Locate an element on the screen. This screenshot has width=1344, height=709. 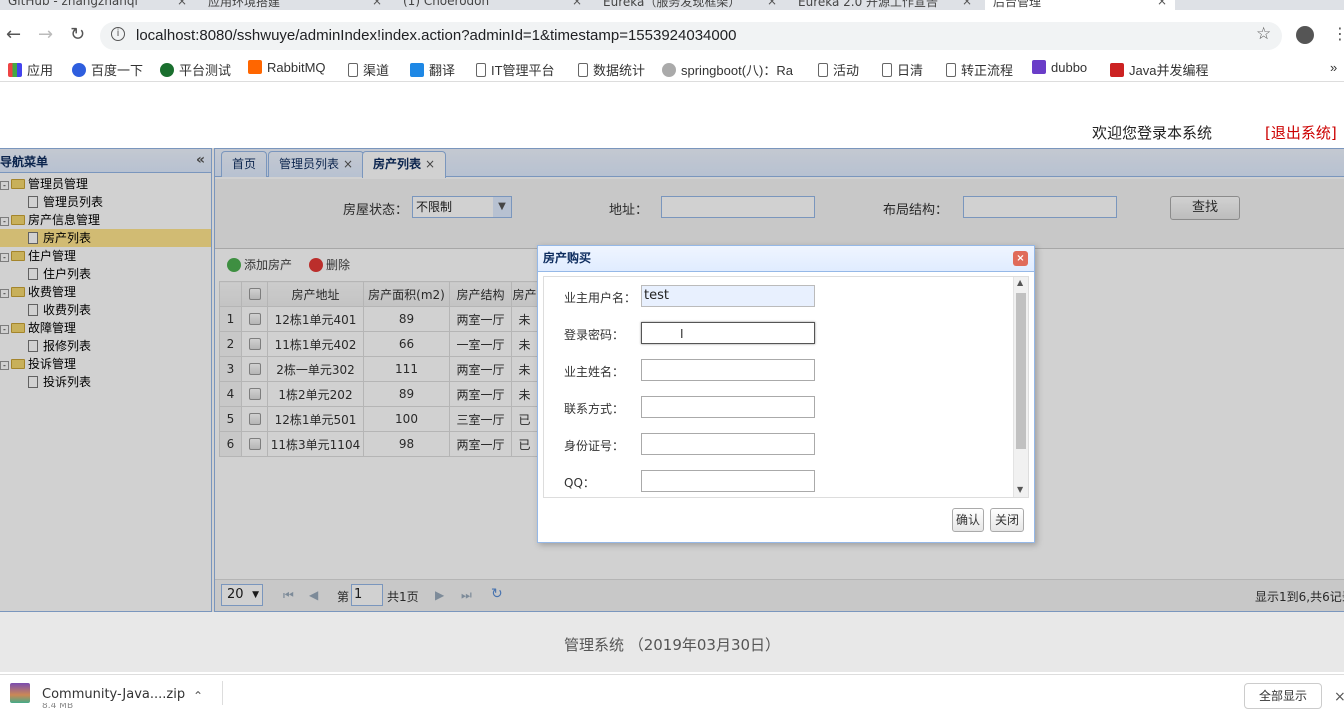
confirm-button: 确认 is located at coordinates (968, 520).